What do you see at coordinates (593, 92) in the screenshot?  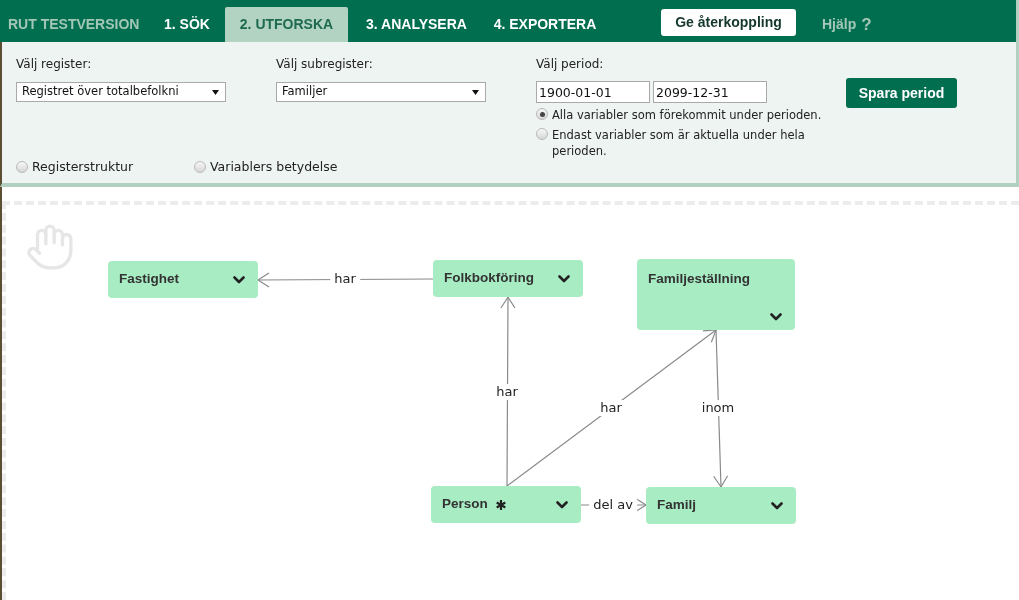 I see `start-date-field: 1900-01-01` at bounding box center [593, 92].